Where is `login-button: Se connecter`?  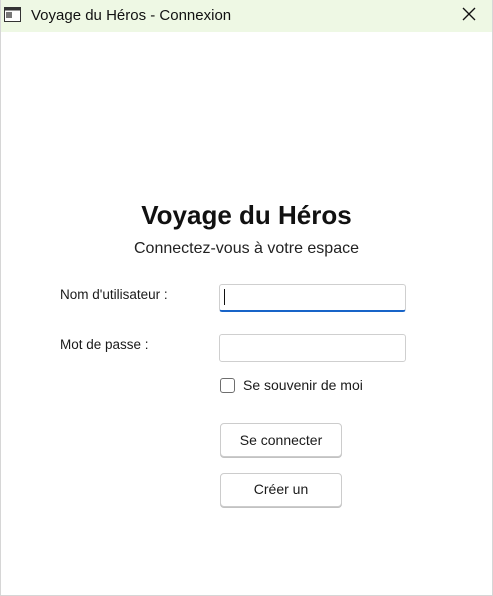
login-button: Se connecter is located at coordinates (281, 440).